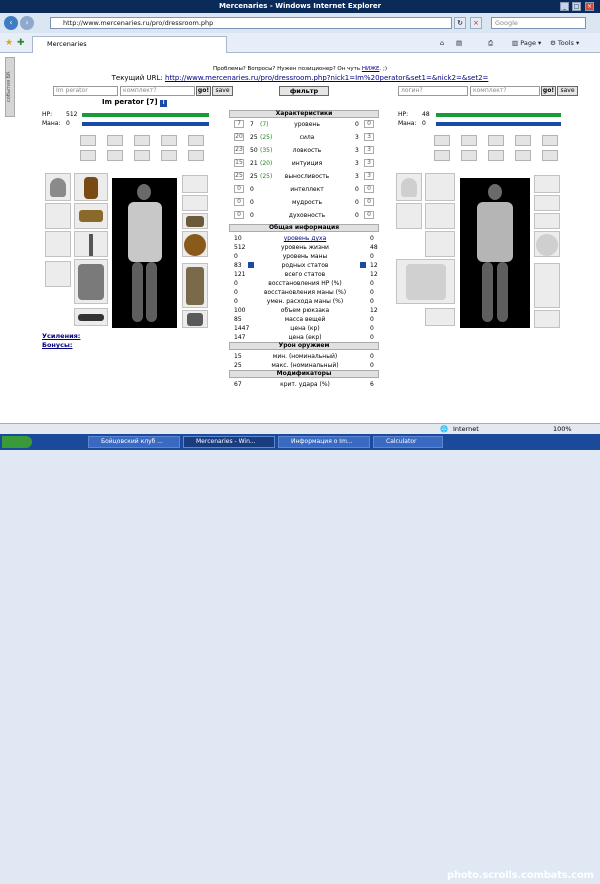 This screenshot has width=600, height=884. What do you see at coordinates (408, 442) in the screenshot?
I see `taskbar-item: Calculator` at bounding box center [408, 442].